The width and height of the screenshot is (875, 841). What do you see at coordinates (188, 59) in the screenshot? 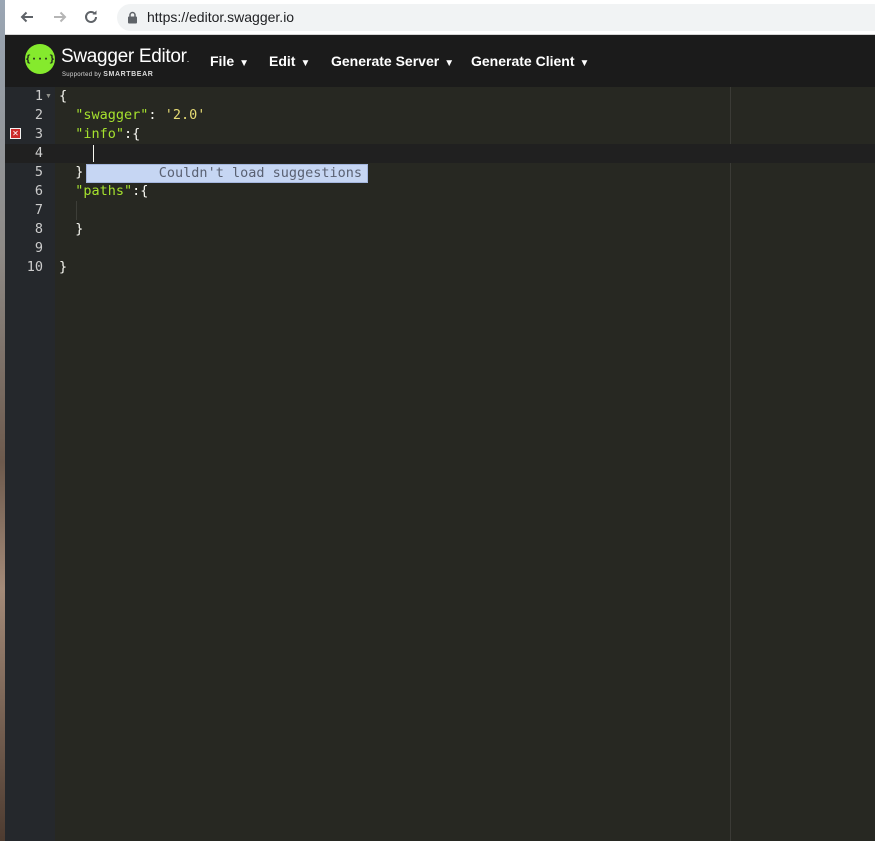
I see `app-title-suffix: .` at bounding box center [188, 59].